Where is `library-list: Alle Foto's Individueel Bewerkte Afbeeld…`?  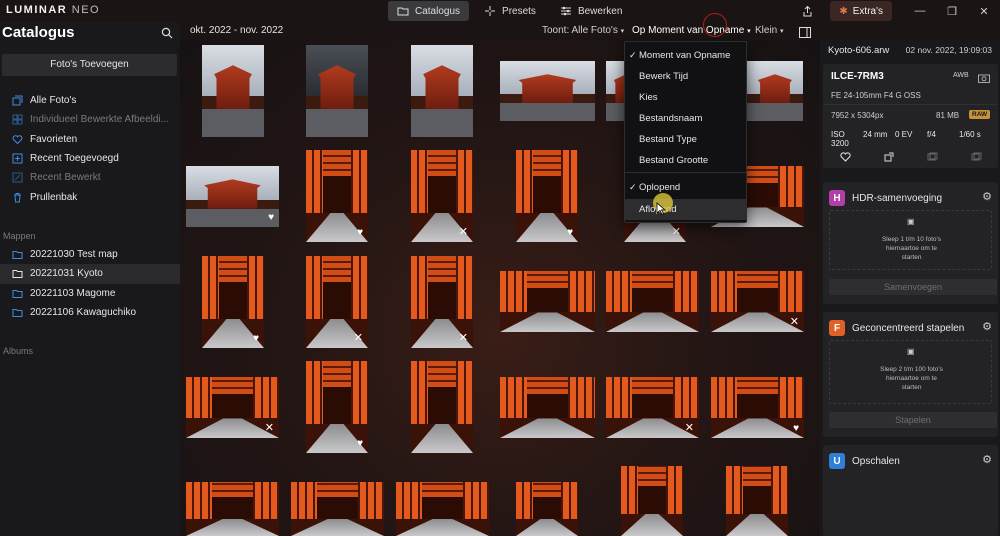 library-list: Alle Foto's Individueel Bewerkte Afbeeld… is located at coordinates (90, 149).